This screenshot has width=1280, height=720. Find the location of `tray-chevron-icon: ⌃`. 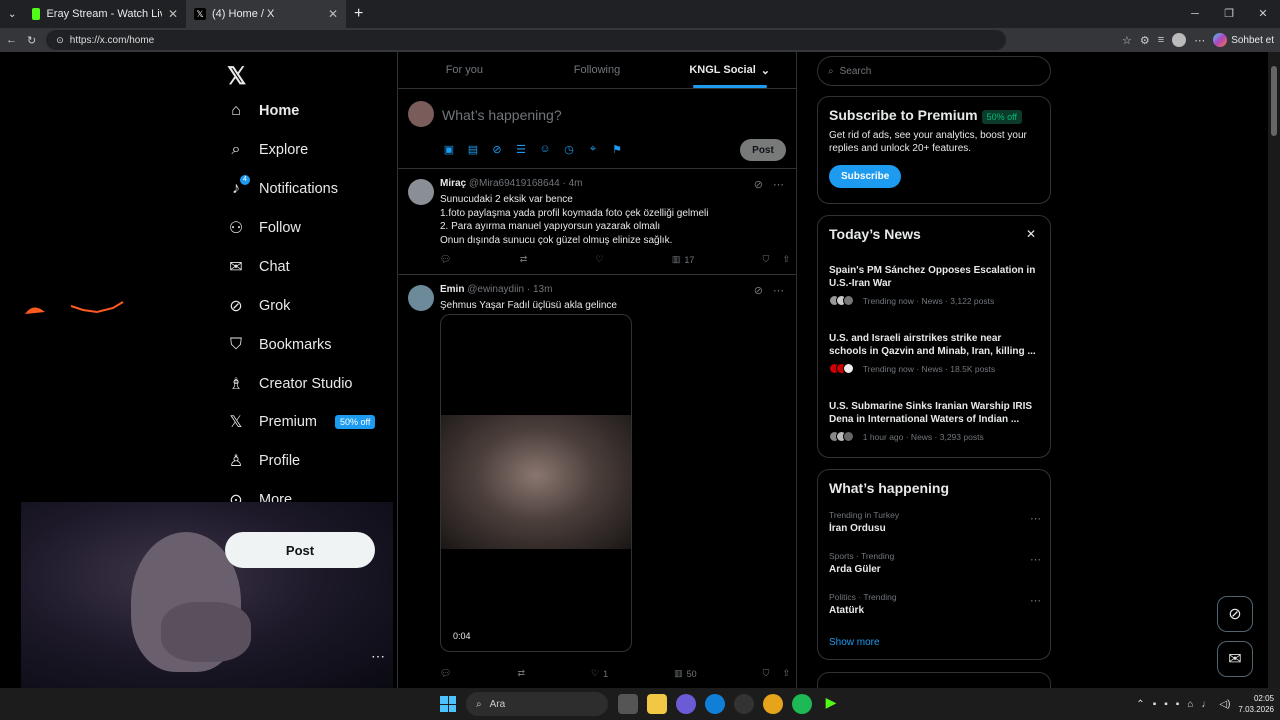

tray-chevron-icon: ⌃ is located at coordinates (1140, 704).